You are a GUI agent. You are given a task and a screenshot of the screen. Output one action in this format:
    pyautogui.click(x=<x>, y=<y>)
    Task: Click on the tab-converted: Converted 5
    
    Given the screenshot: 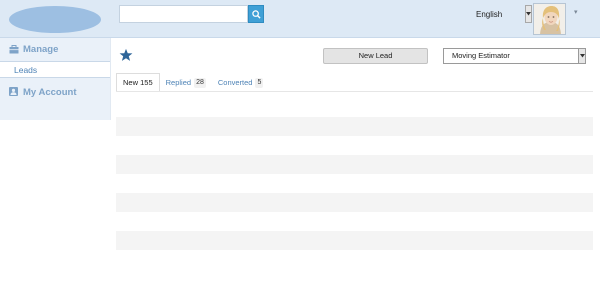 What is the action you would take?
    pyautogui.click(x=241, y=82)
    